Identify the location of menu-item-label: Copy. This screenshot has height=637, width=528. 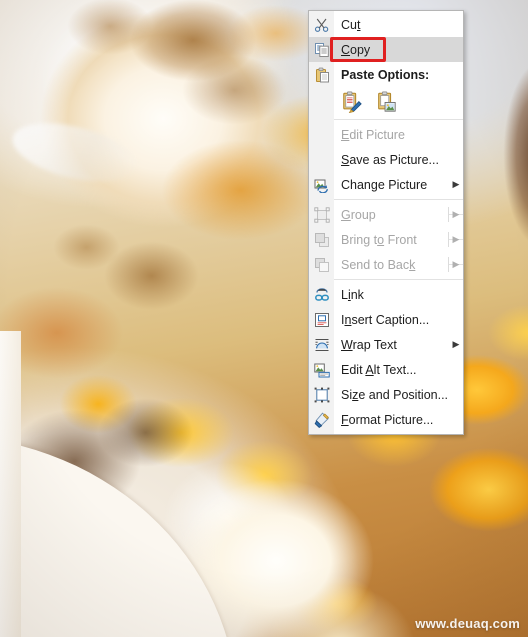
(356, 49).